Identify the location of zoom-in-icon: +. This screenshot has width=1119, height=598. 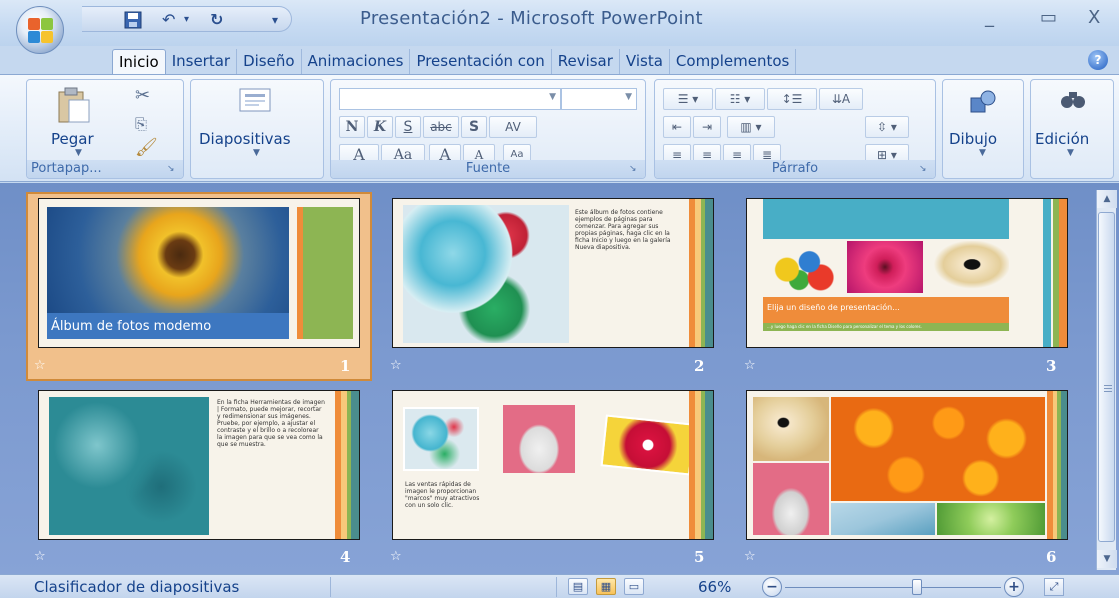
(1014, 587).